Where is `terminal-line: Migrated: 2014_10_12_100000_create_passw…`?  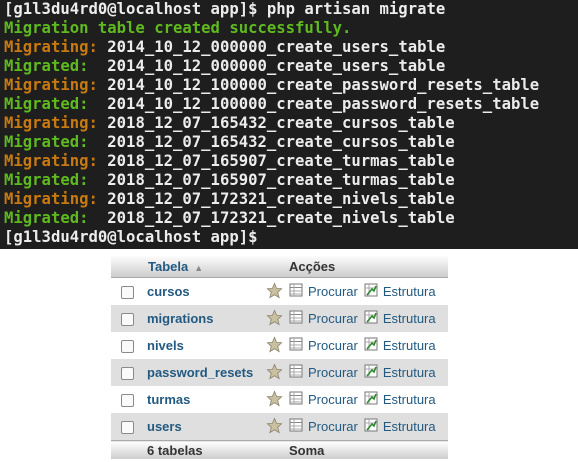
terminal-line: Migrated: 2014_10_12_100000_create_passw… is located at coordinates (291, 104).